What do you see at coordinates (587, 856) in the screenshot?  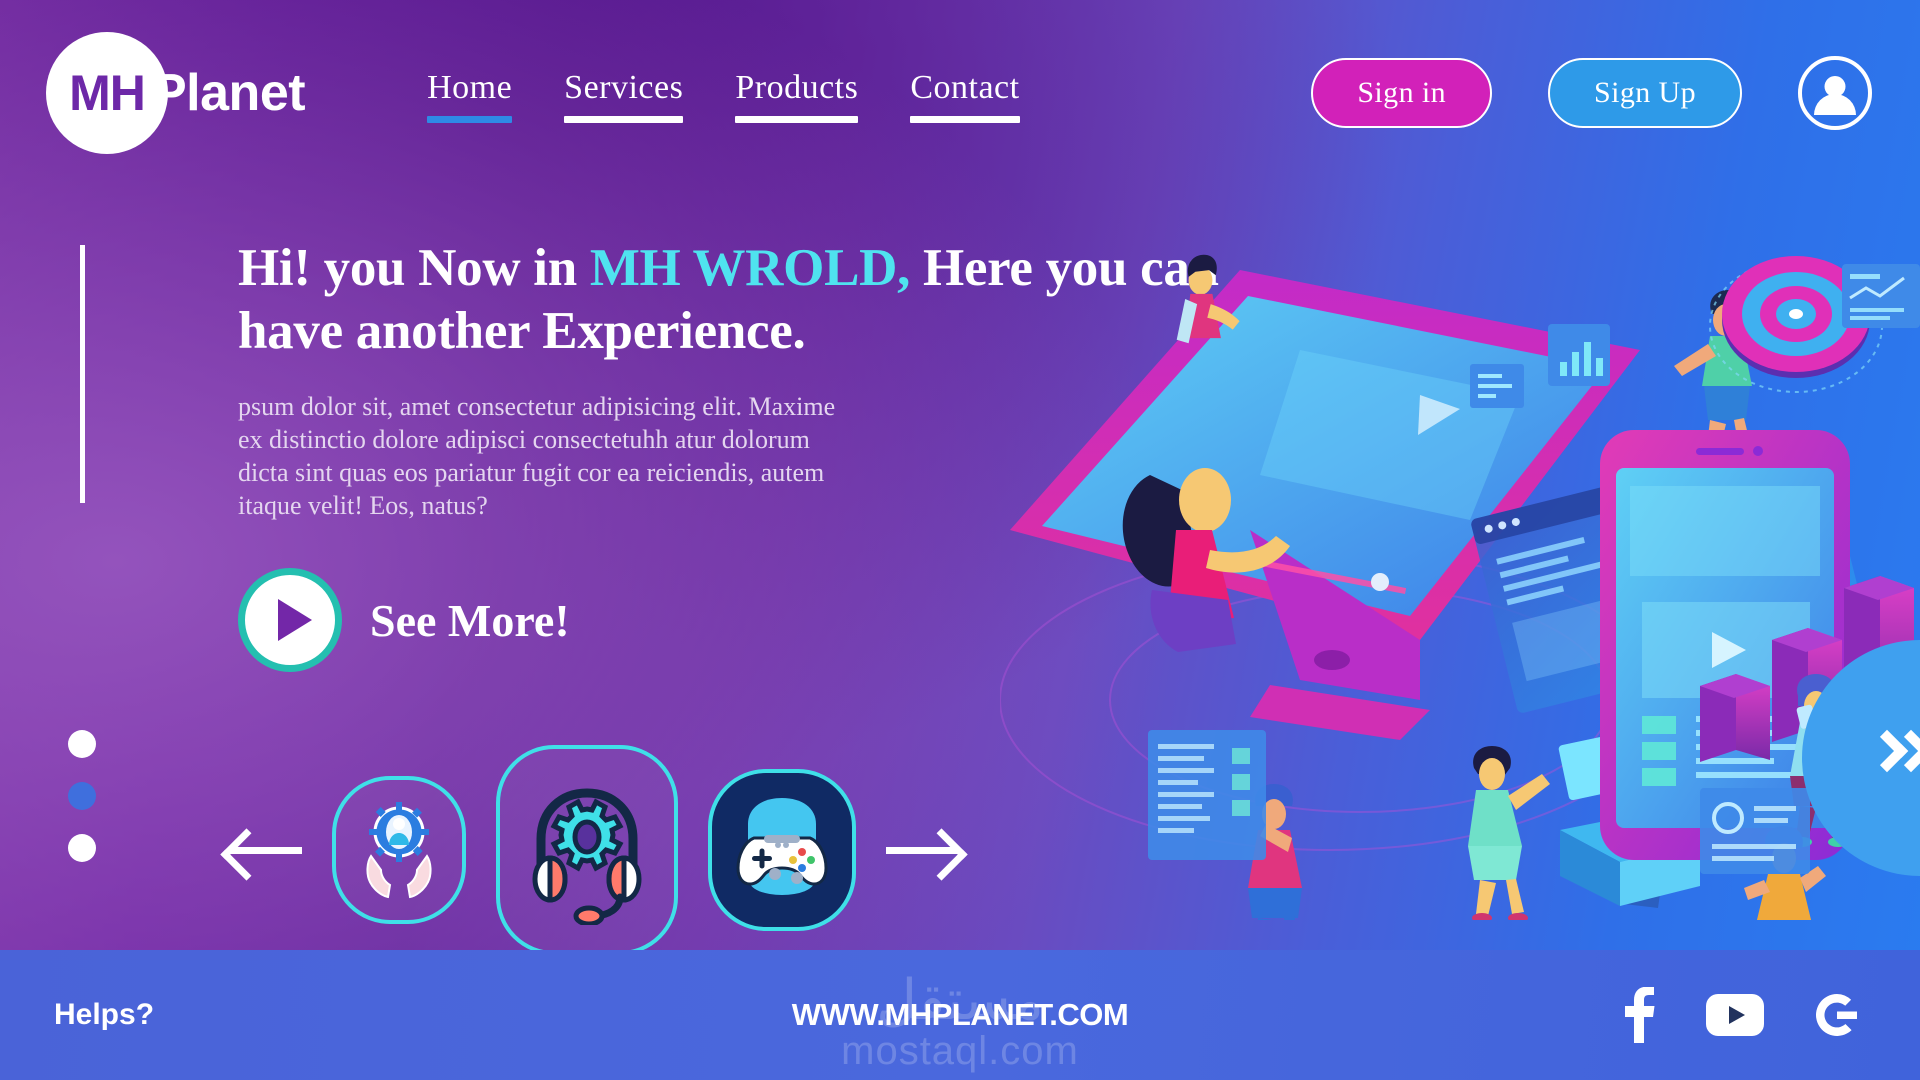 I see `headset-gear-icon` at bounding box center [587, 856].